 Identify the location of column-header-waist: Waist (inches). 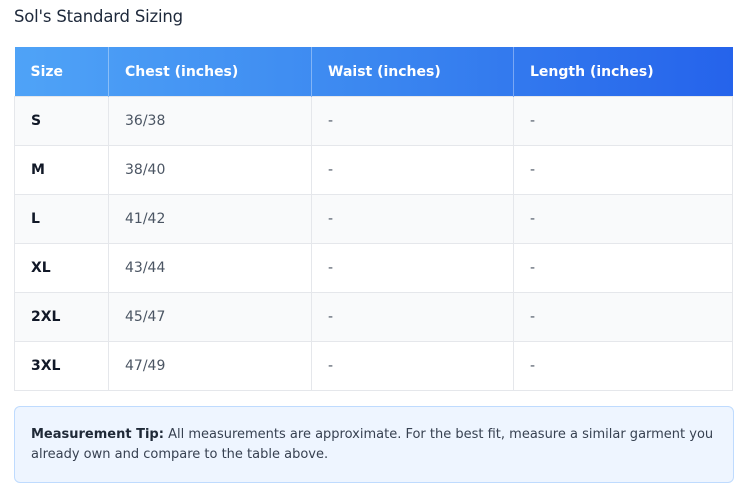
(412, 72).